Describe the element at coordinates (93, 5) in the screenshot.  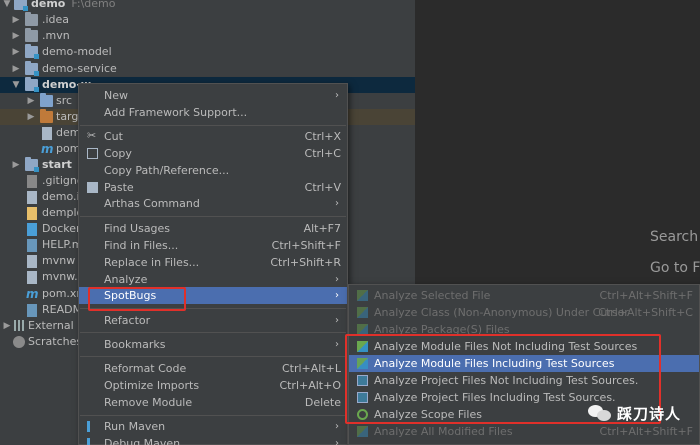
I see `tree-item-path: F:\demo` at that location.